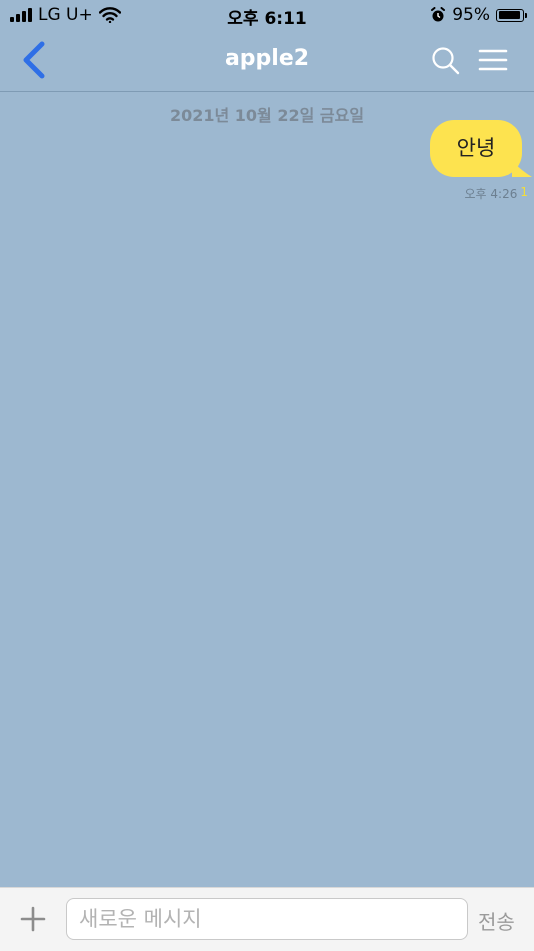 This screenshot has height=951, width=534. What do you see at coordinates (522, 169) in the screenshot?
I see `bubble-tail` at bounding box center [522, 169].